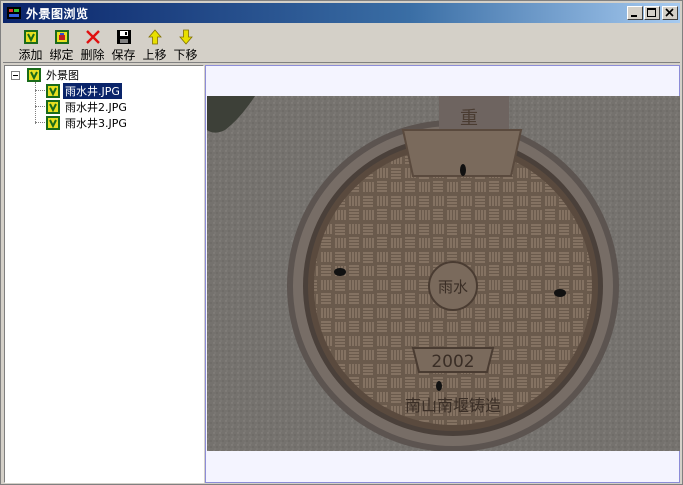 Image resolution: width=683 pixels, height=485 pixels. I want to click on tree-item: 雨水井2.JPG, so click(87, 107).